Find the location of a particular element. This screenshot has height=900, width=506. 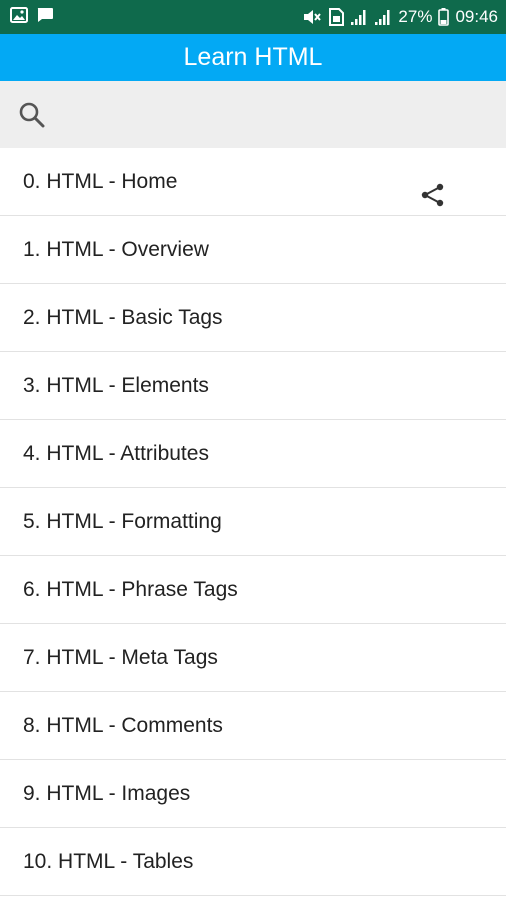

list-item: 10. HTML - Tables is located at coordinates (253, 862).